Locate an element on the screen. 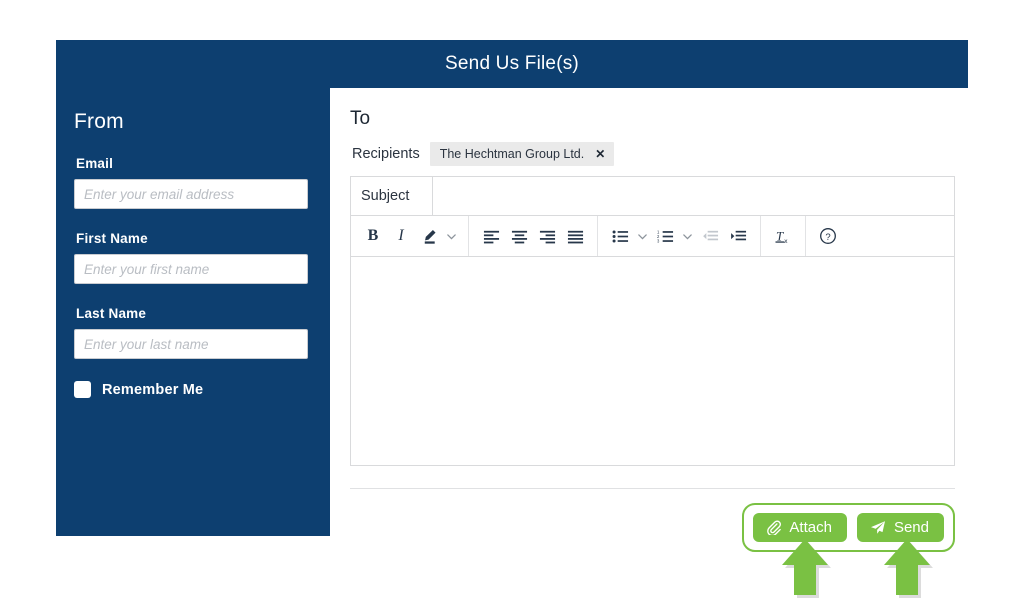 This screenshot has height=603, width=1024. subject-label: Subject is located at coordinates (392, 196).